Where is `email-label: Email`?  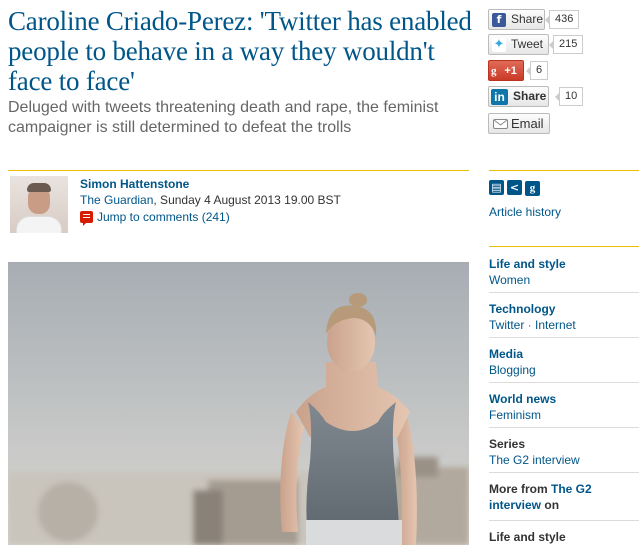
email-label: Email is located at coordinates (527, 123).